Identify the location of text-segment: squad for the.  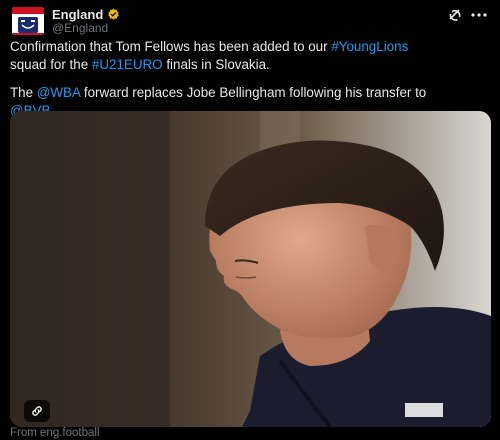
(51, 64).